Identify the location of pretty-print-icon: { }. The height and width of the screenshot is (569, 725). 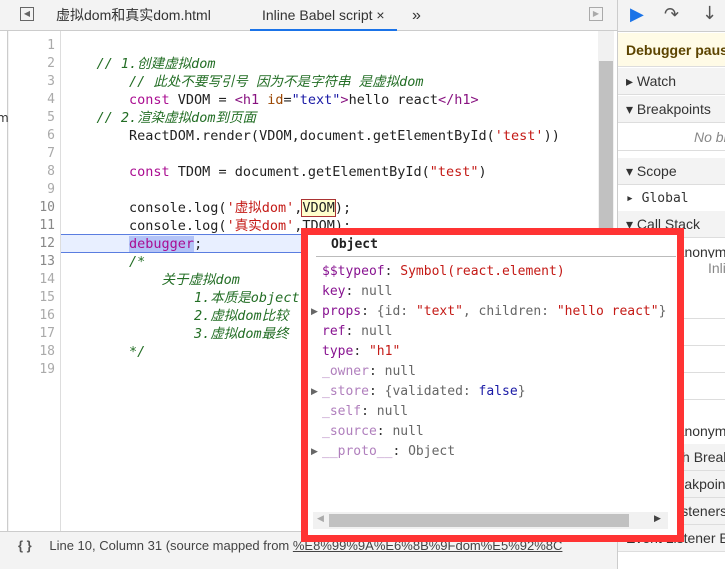
(25, 545).